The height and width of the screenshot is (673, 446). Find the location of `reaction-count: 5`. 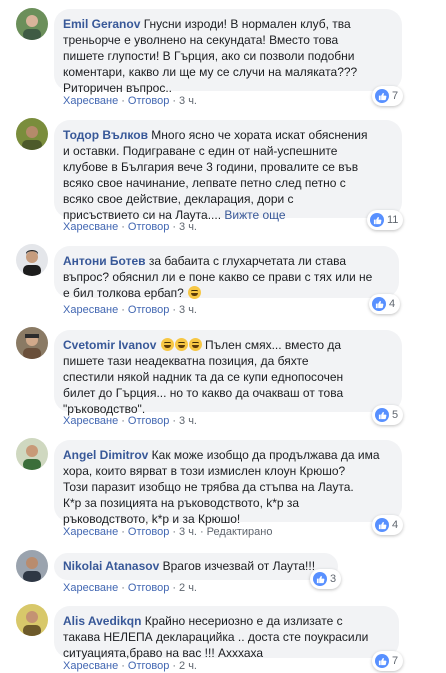

reaction-count: 5 is located at coordinates (388, 415).